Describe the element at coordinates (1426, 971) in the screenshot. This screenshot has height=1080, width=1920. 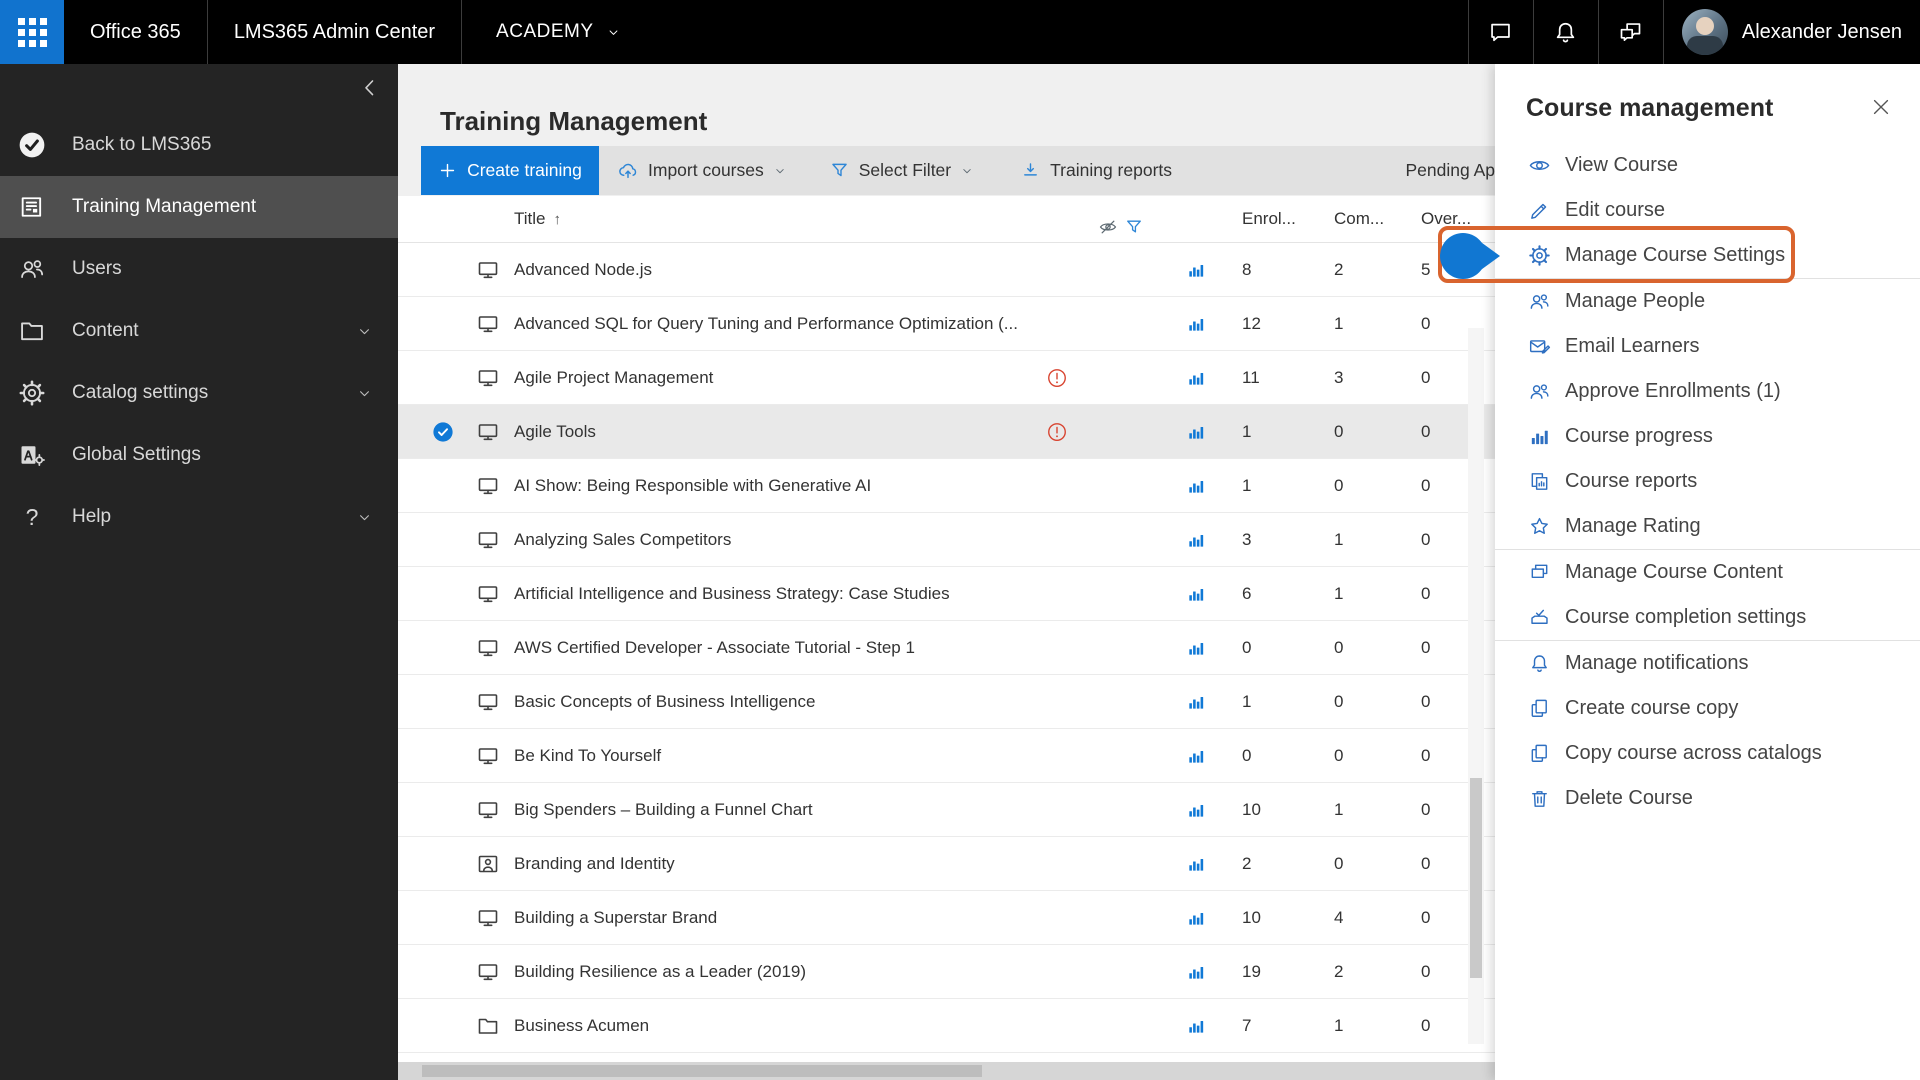
I see `overdue-count: 0` at that location.